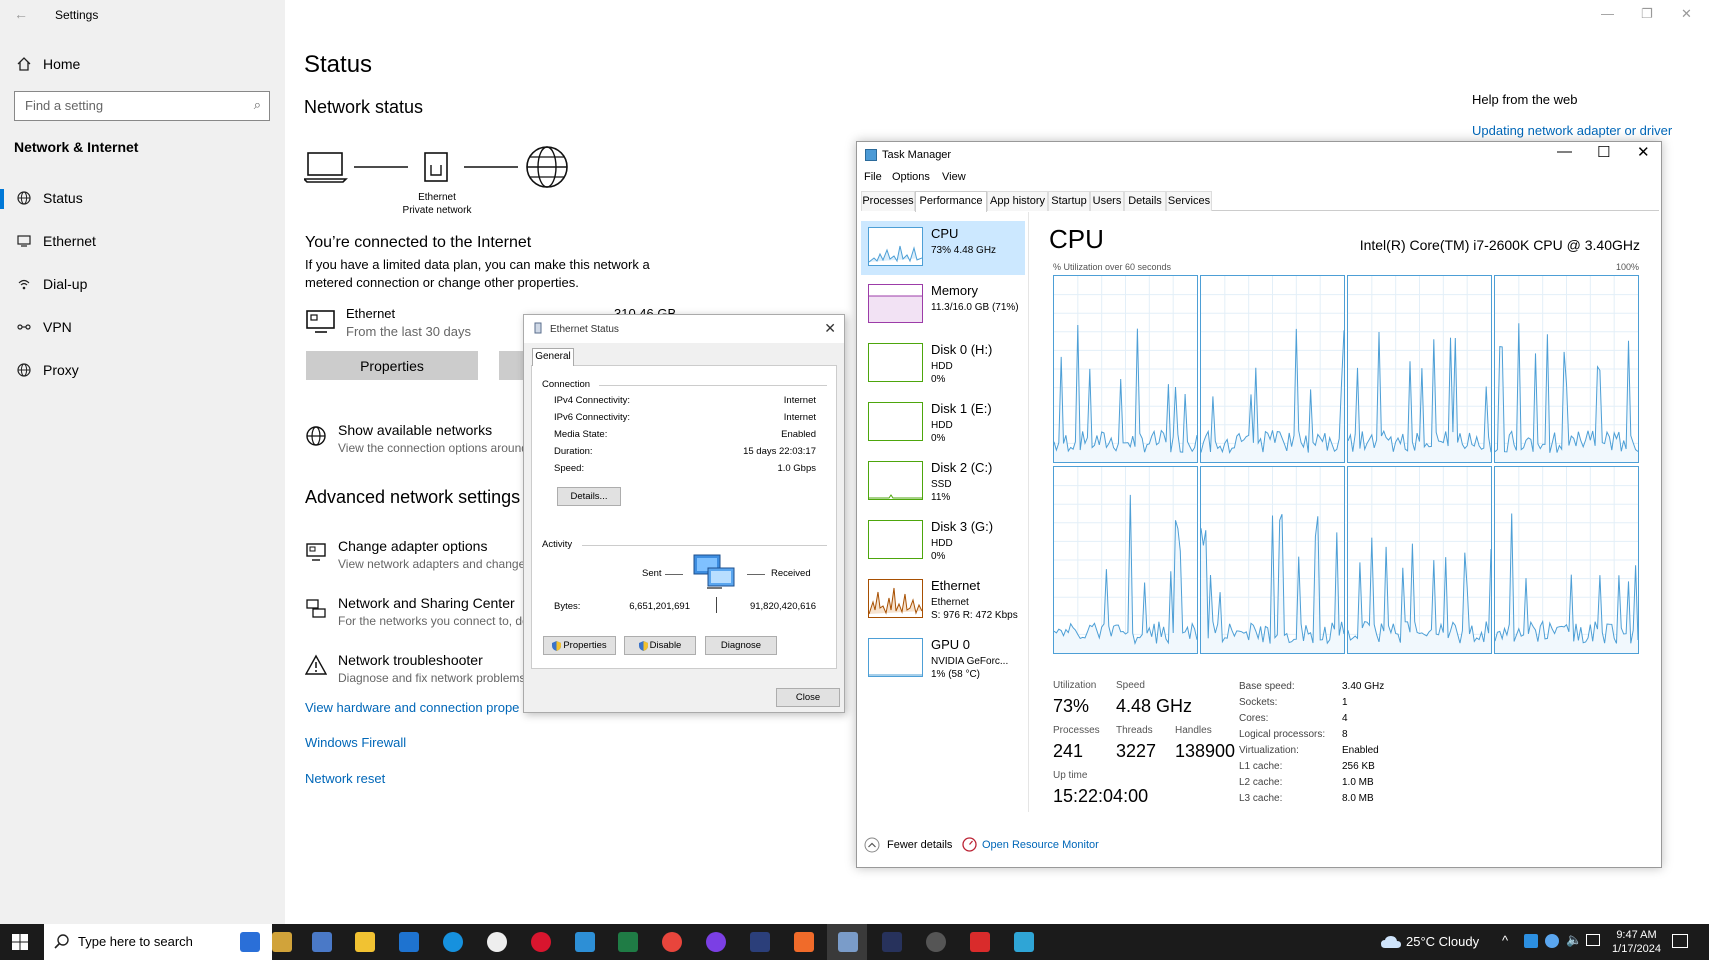 The width and height of the screenshot is (1709, 960). I want to click on opera-icon, so click(541, 942).